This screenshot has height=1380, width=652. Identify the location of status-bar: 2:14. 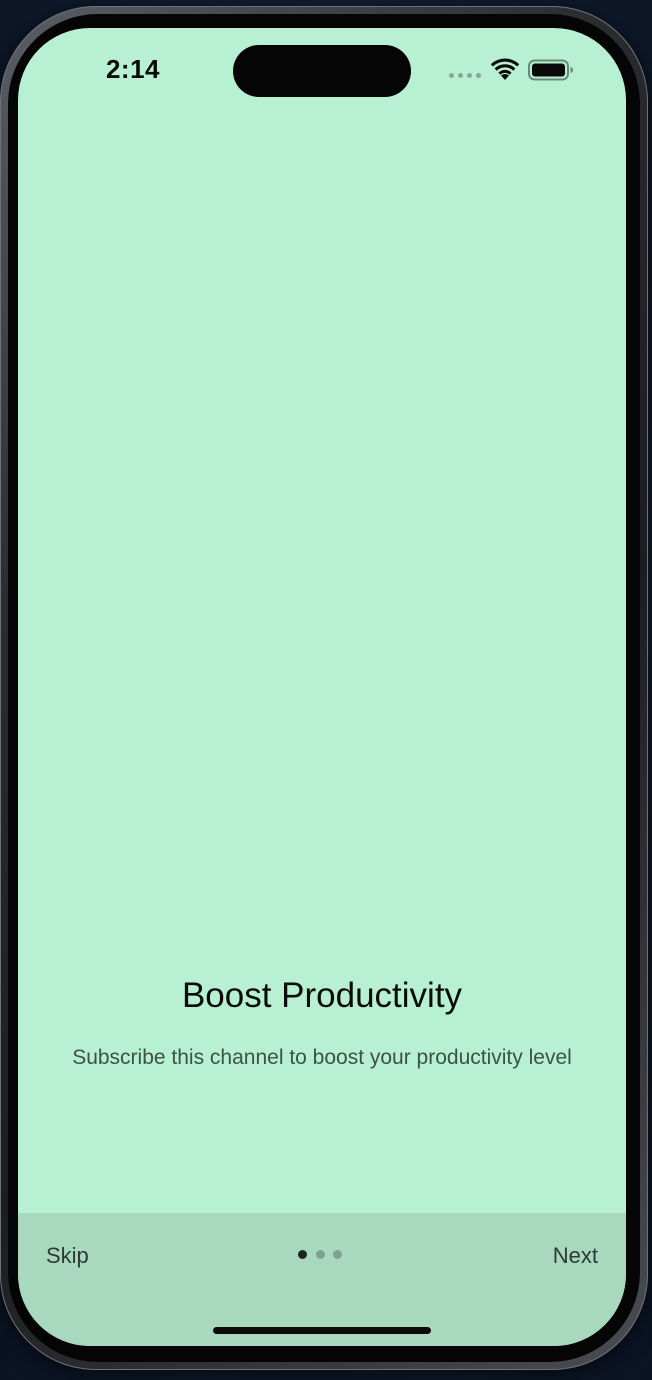
(322, 73).